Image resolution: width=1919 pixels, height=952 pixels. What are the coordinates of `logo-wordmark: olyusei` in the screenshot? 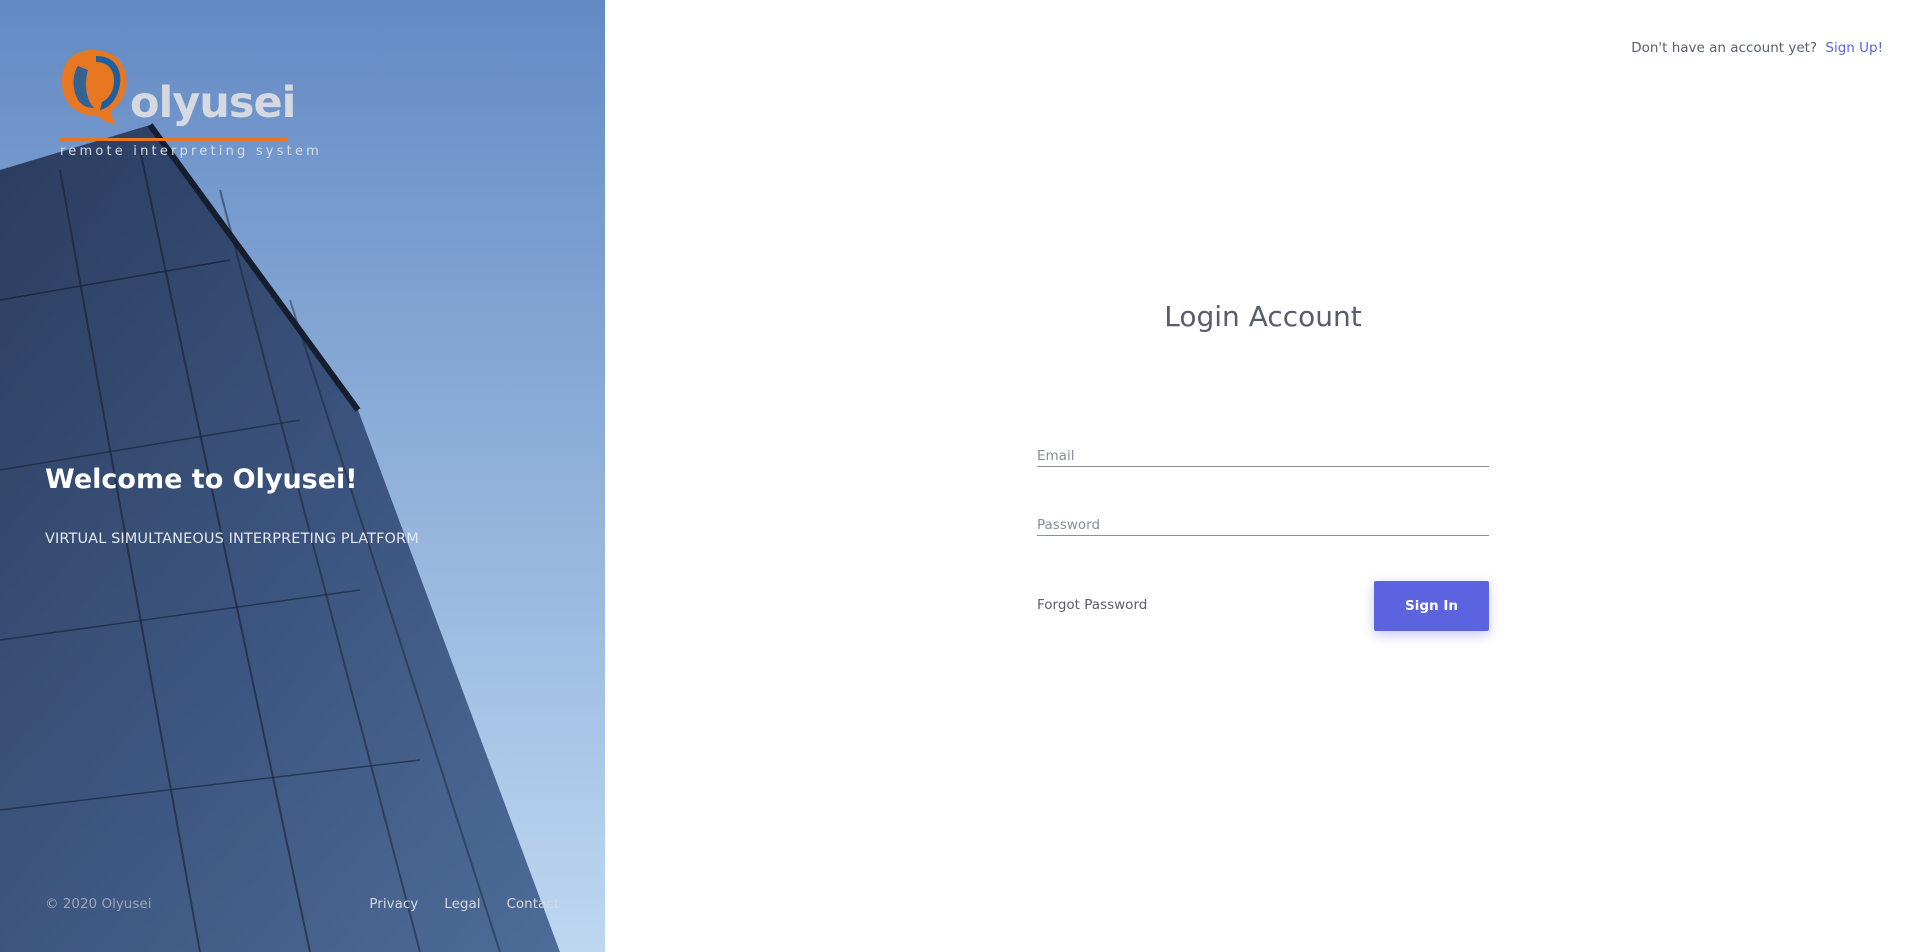 It's located at (213, 103).